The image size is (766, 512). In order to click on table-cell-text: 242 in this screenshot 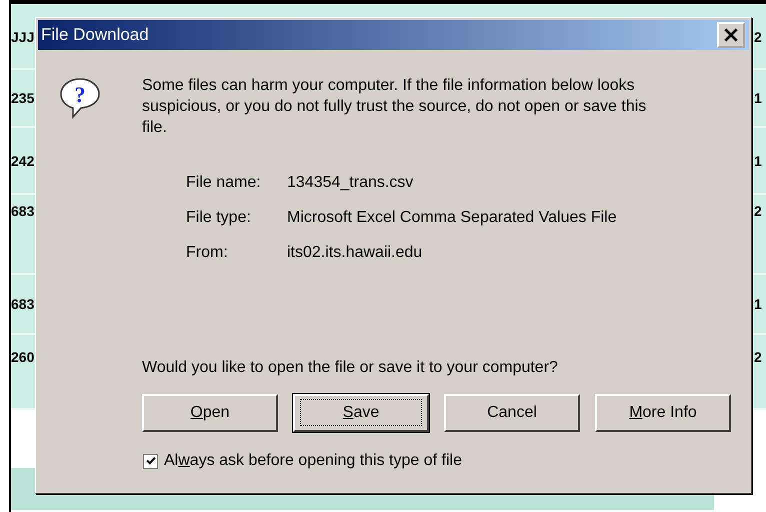, I will do `click(23, 161)`.